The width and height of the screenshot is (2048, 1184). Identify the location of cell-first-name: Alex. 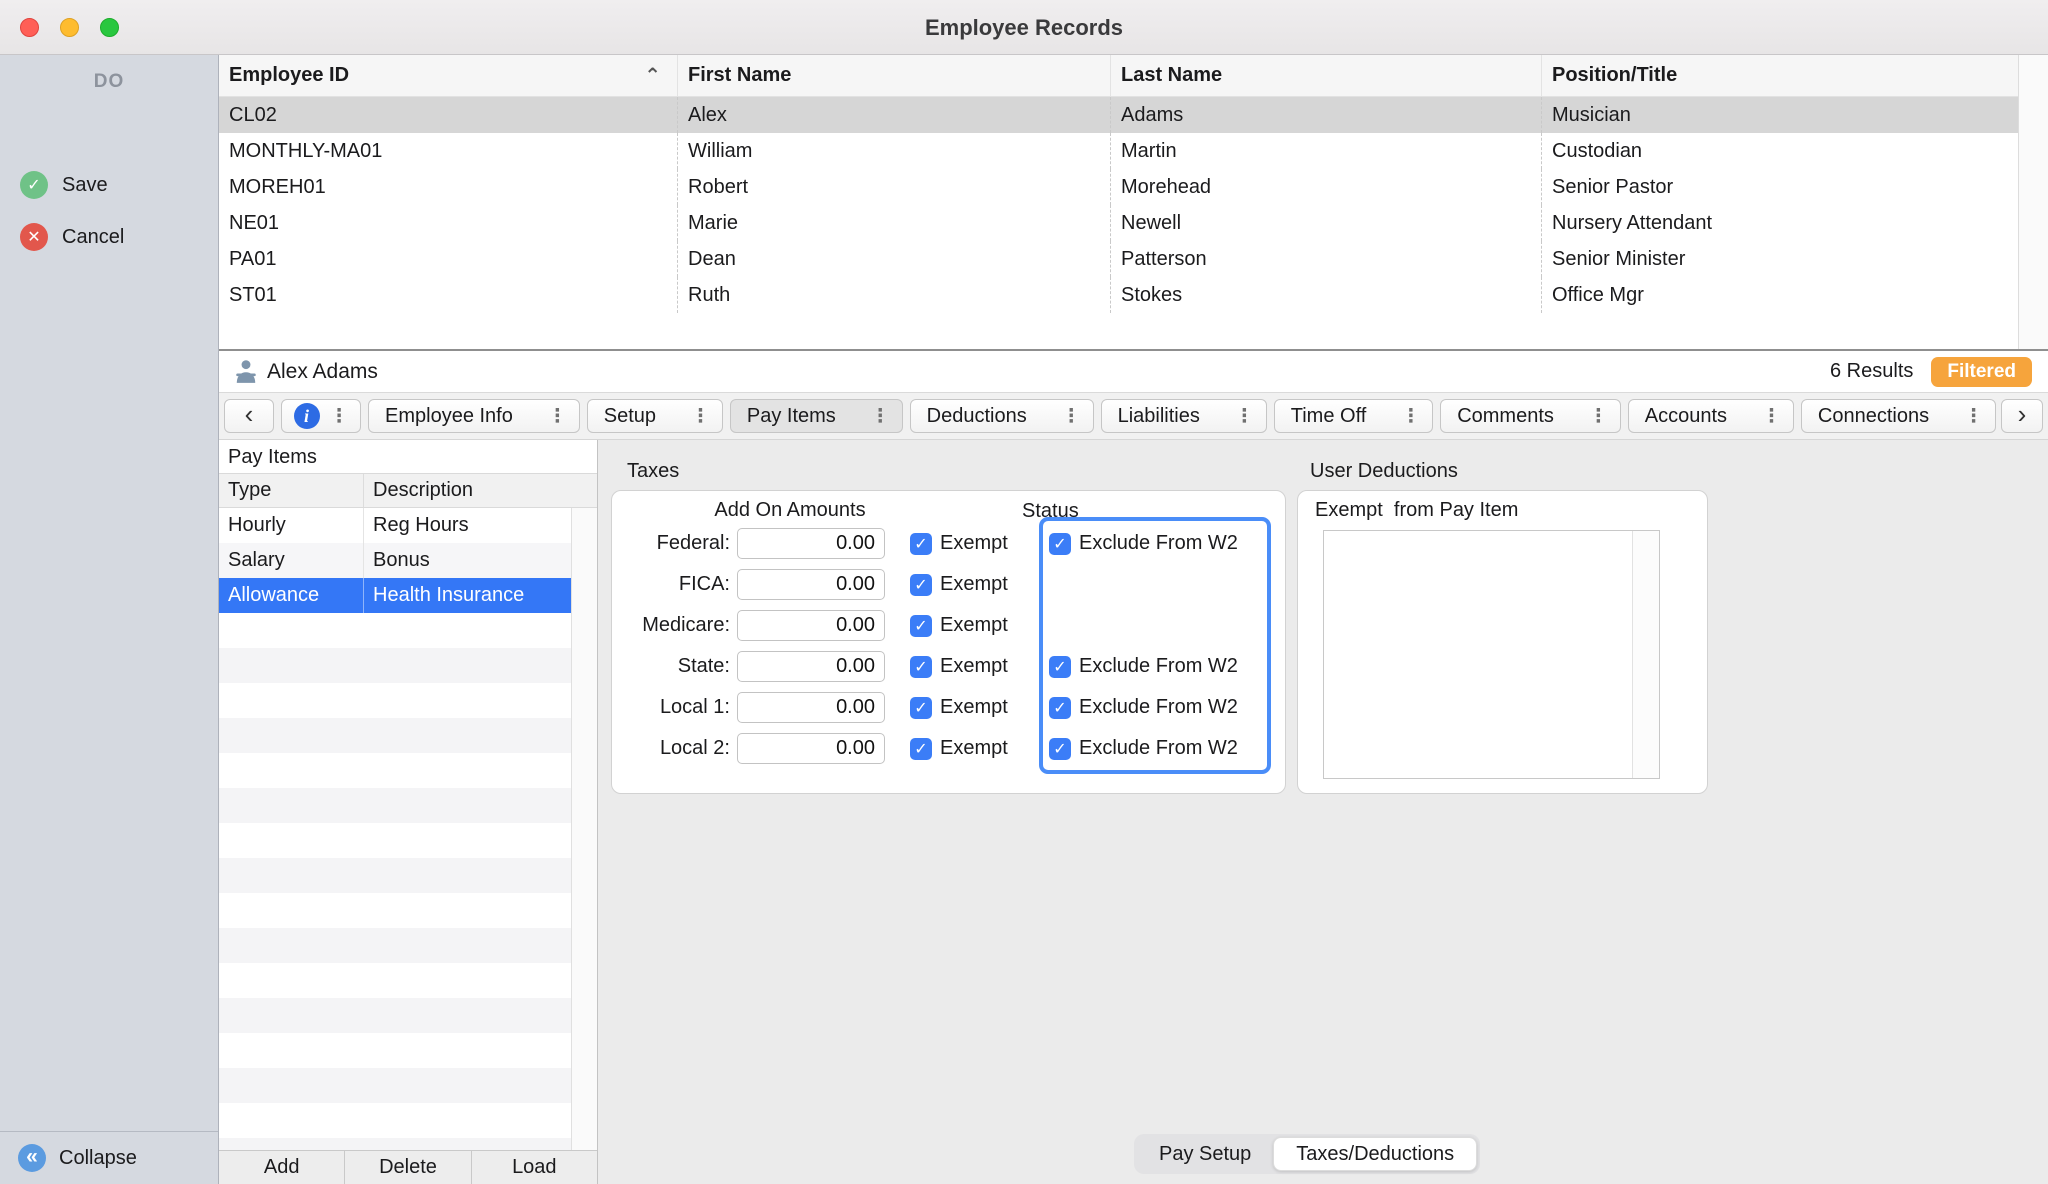
(893, 115).